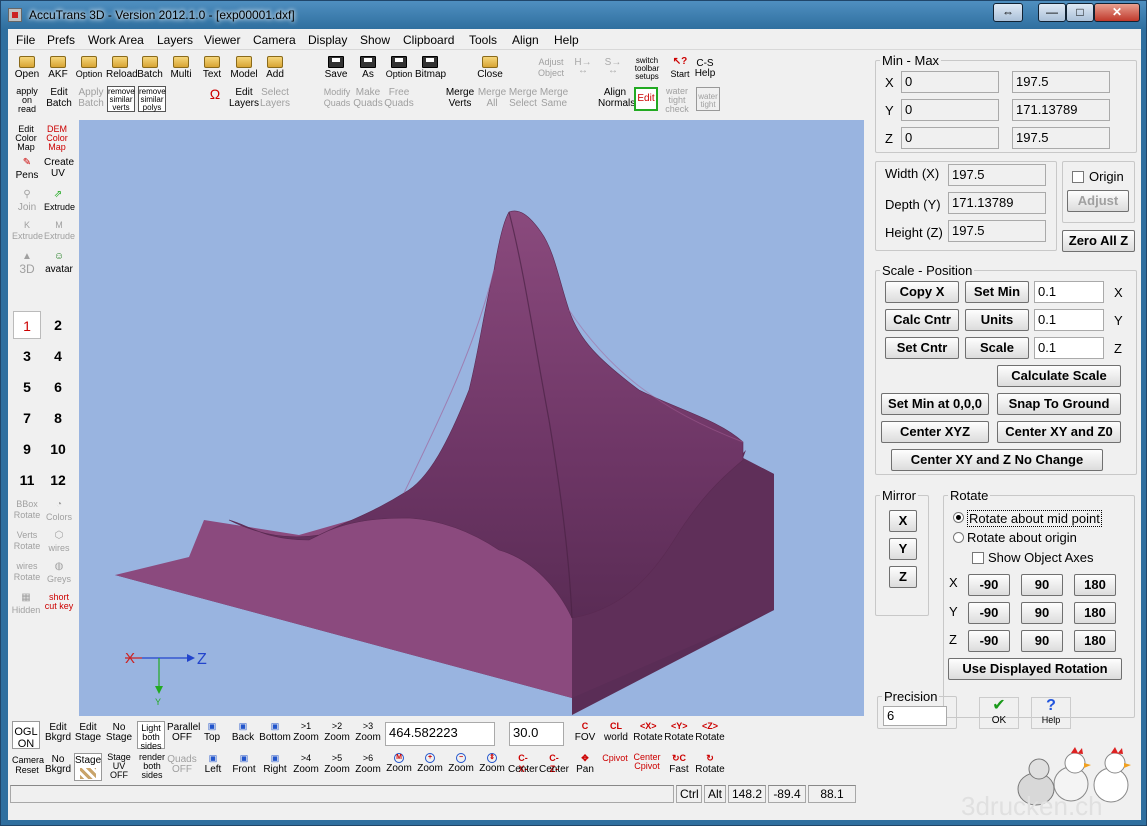  I want to click on parallel-off-button: Parallel OFF, so click(183, 733).